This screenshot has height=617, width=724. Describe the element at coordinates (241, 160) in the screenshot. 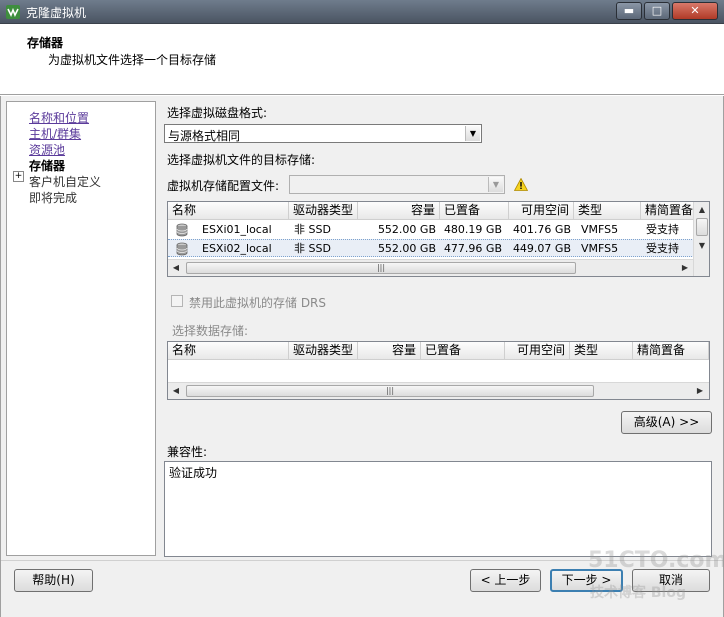

I see `target-storage-label: 选择虚拟机文件的目标存储:` at that location.